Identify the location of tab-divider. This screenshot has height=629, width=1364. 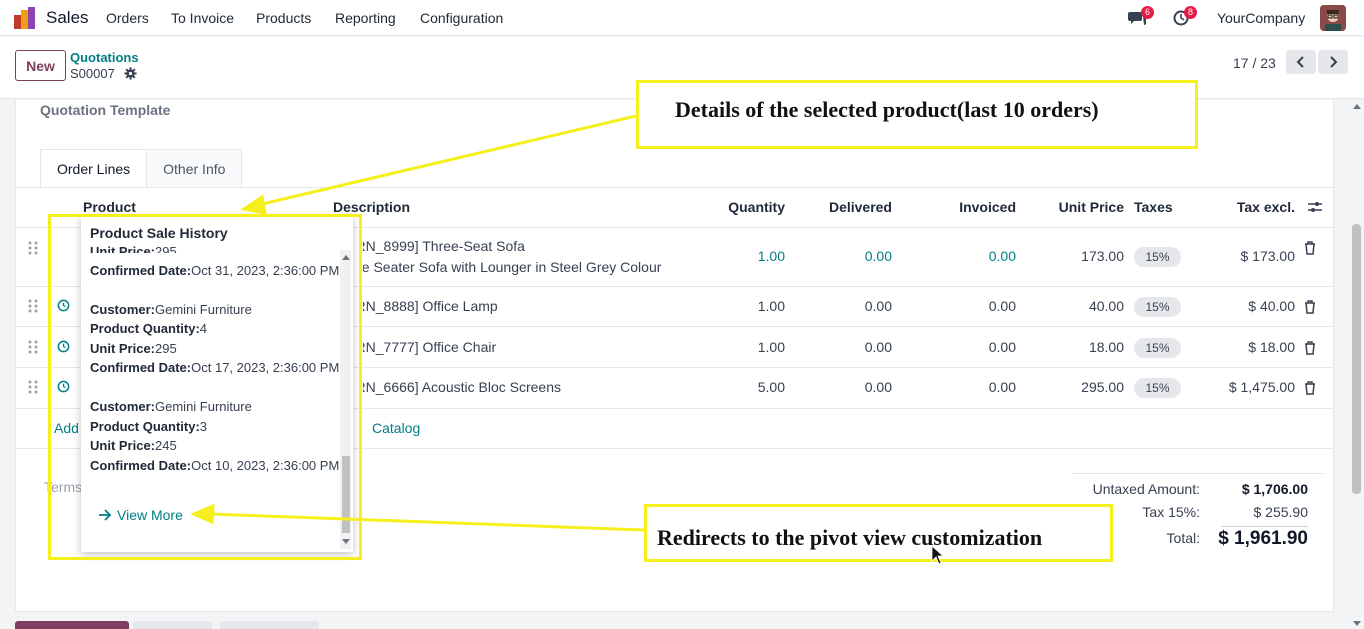
(674, 187).